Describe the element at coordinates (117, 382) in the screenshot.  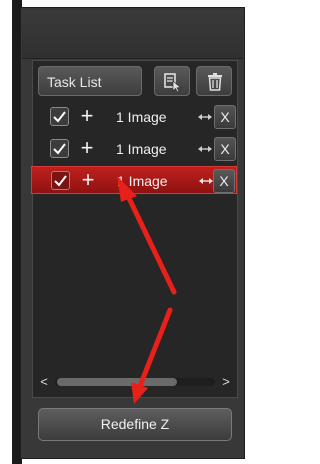
I see `scroll-thumb` at that location.